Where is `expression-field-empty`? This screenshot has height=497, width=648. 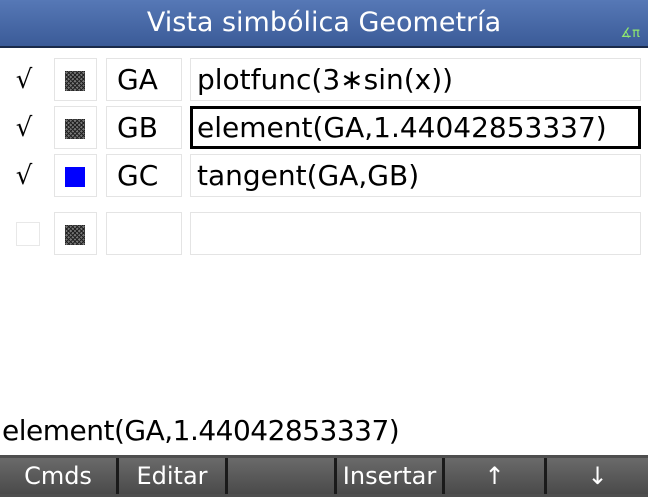
expression-field-empty is located at coordinates (415, 233).